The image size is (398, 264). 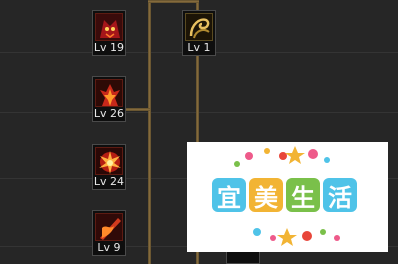 What do you see at coordinates (340, 195) in the screenshot?
I see `logo-char: 活` at bounding box center [340, 195].